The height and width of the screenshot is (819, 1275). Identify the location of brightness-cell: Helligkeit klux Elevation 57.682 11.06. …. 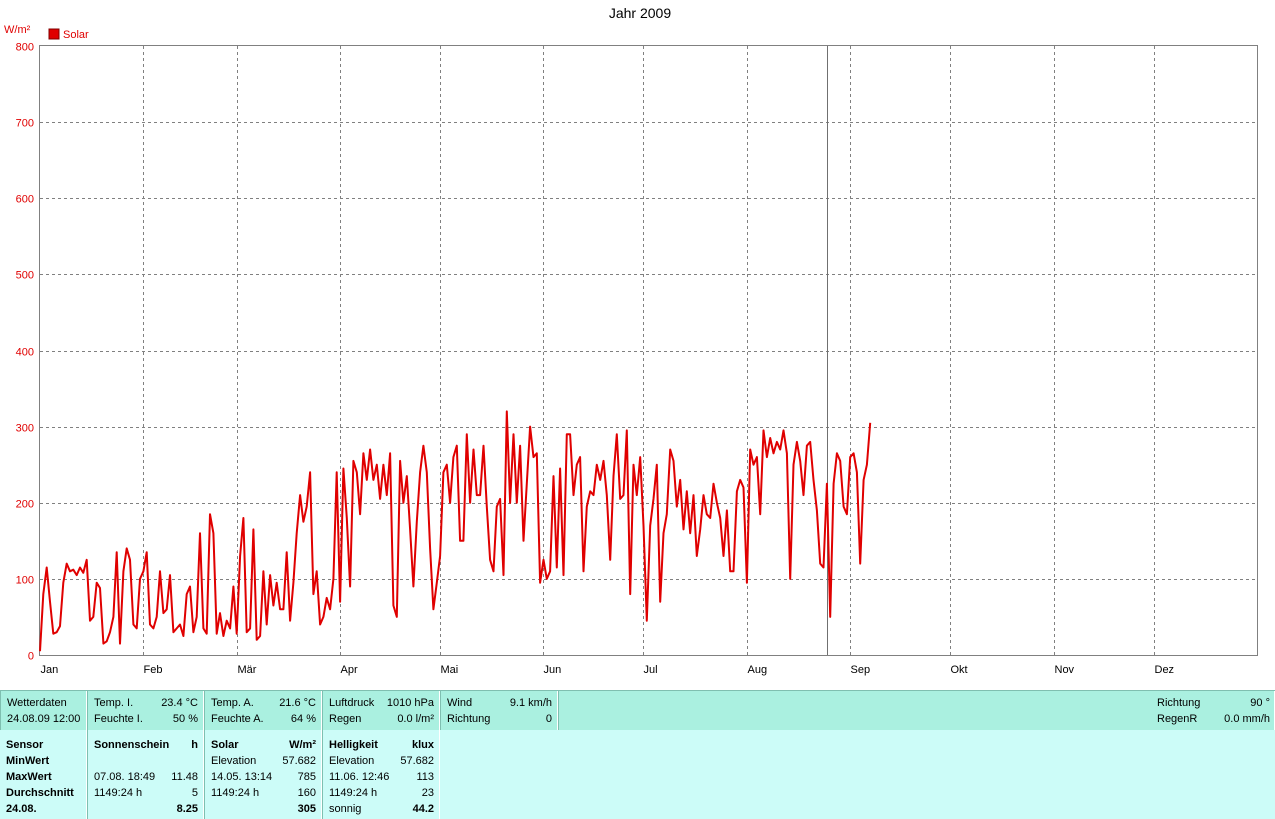
(381, 774).